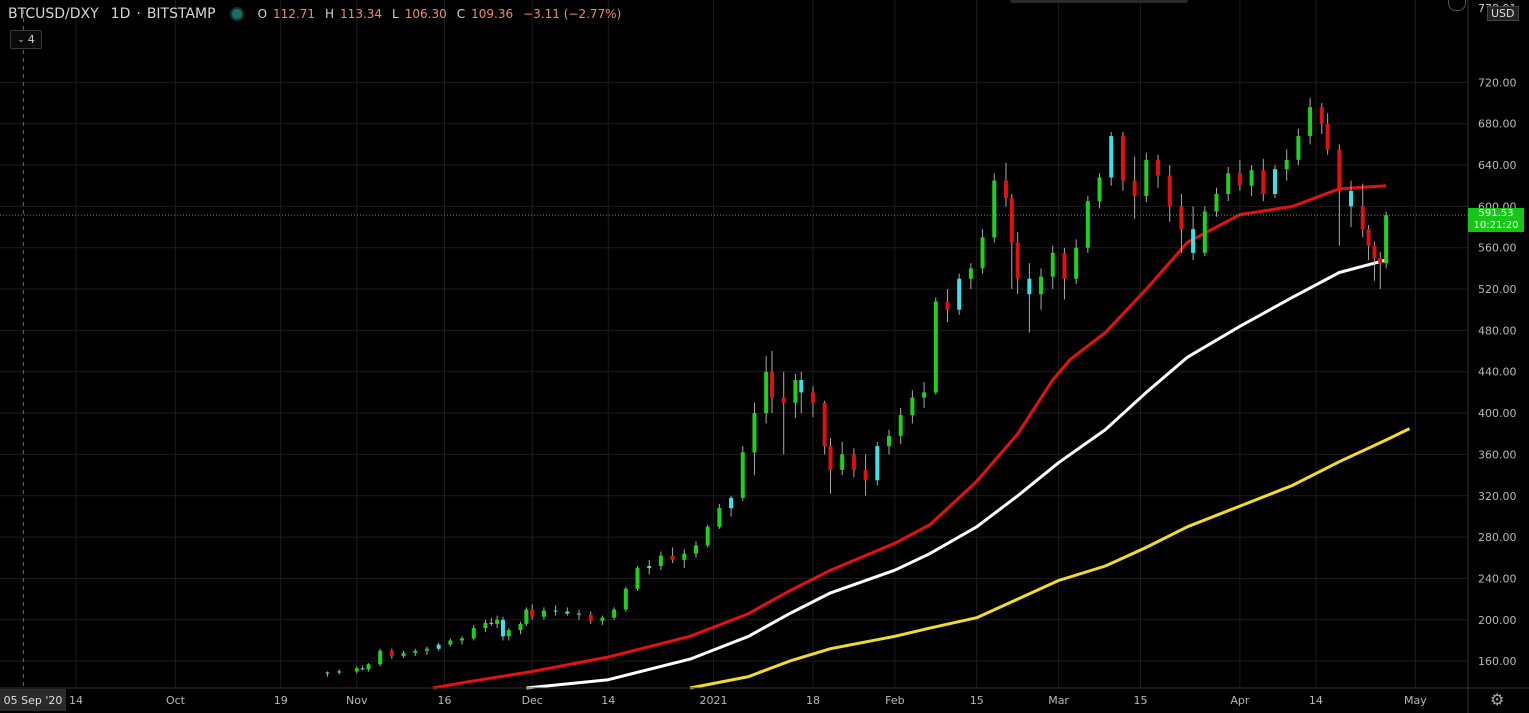 The height and width of the screenshot is (713, 1529). Describe the element at coordinates (1099, 1) in the screenshot. I see `top-drag-handle` at that location.